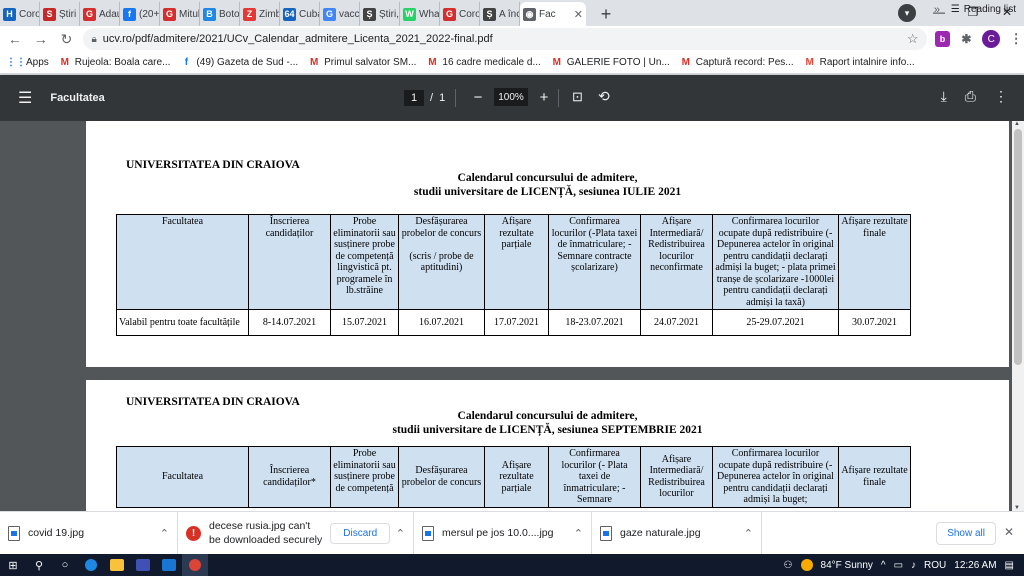  Describe the element at coordinates (91, 565) in the screenshot. I see `edge-icon` at that location.